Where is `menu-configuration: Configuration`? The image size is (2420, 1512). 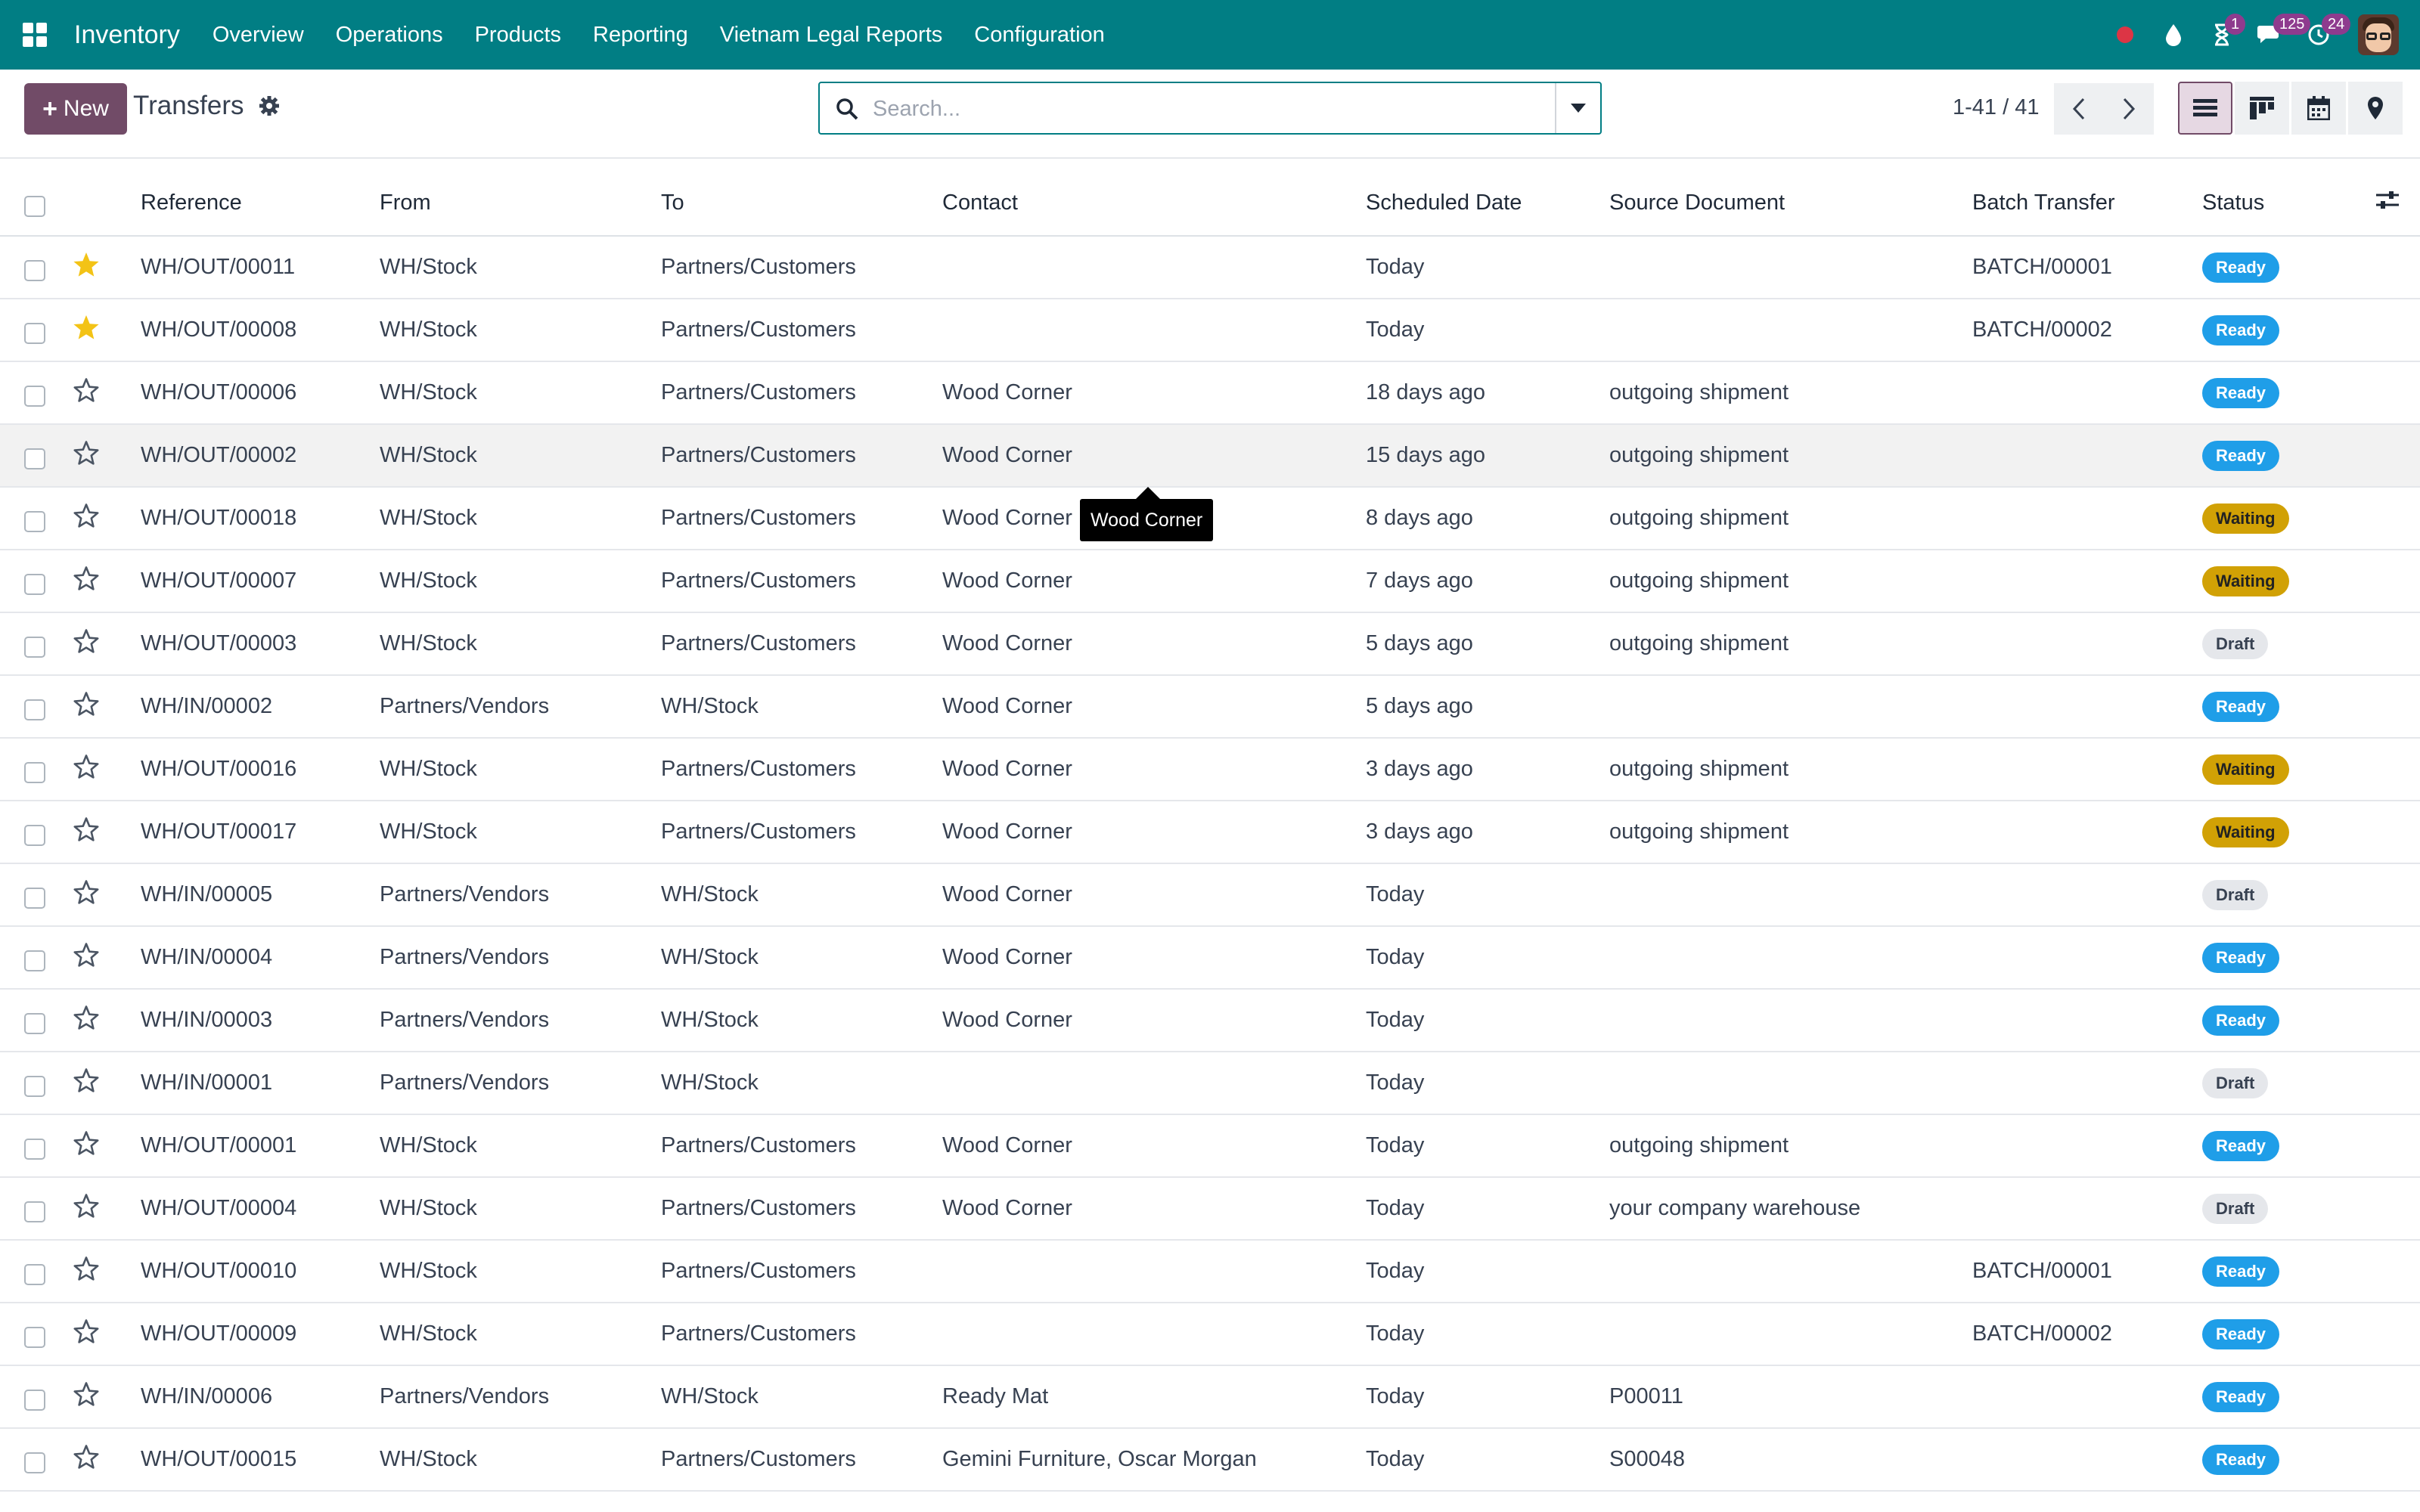
menu-configuration: Configuration is located at coordinates (1039, 36).